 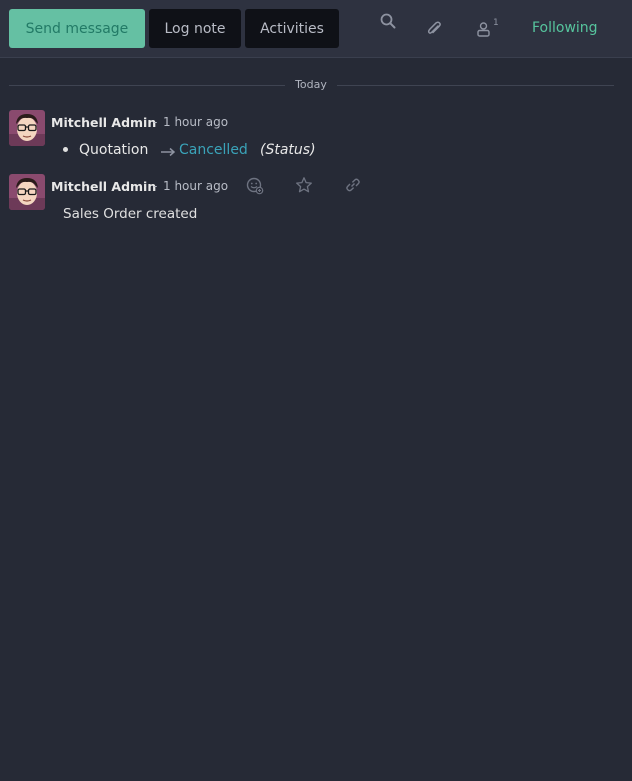 I want to click on send-message-button: Send message, so click(x=77, y=28).